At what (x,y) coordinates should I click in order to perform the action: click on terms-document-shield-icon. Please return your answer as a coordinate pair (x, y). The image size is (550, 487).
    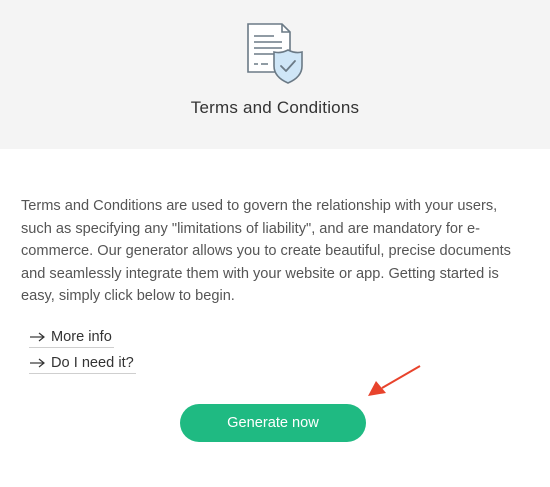
    Looking at the image, I should click on (275, 53).